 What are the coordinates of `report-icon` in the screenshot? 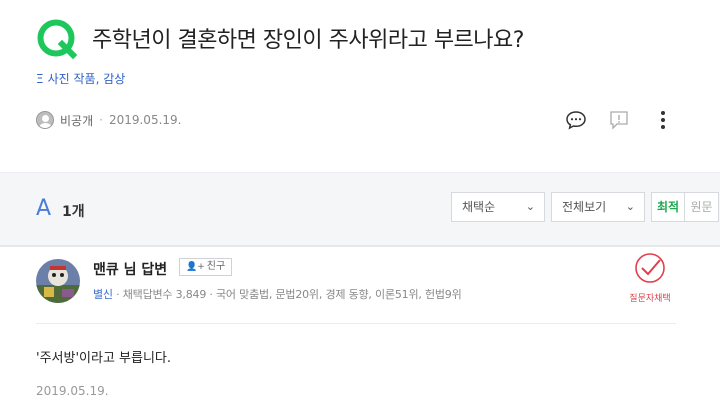 It's located at (619, 120).